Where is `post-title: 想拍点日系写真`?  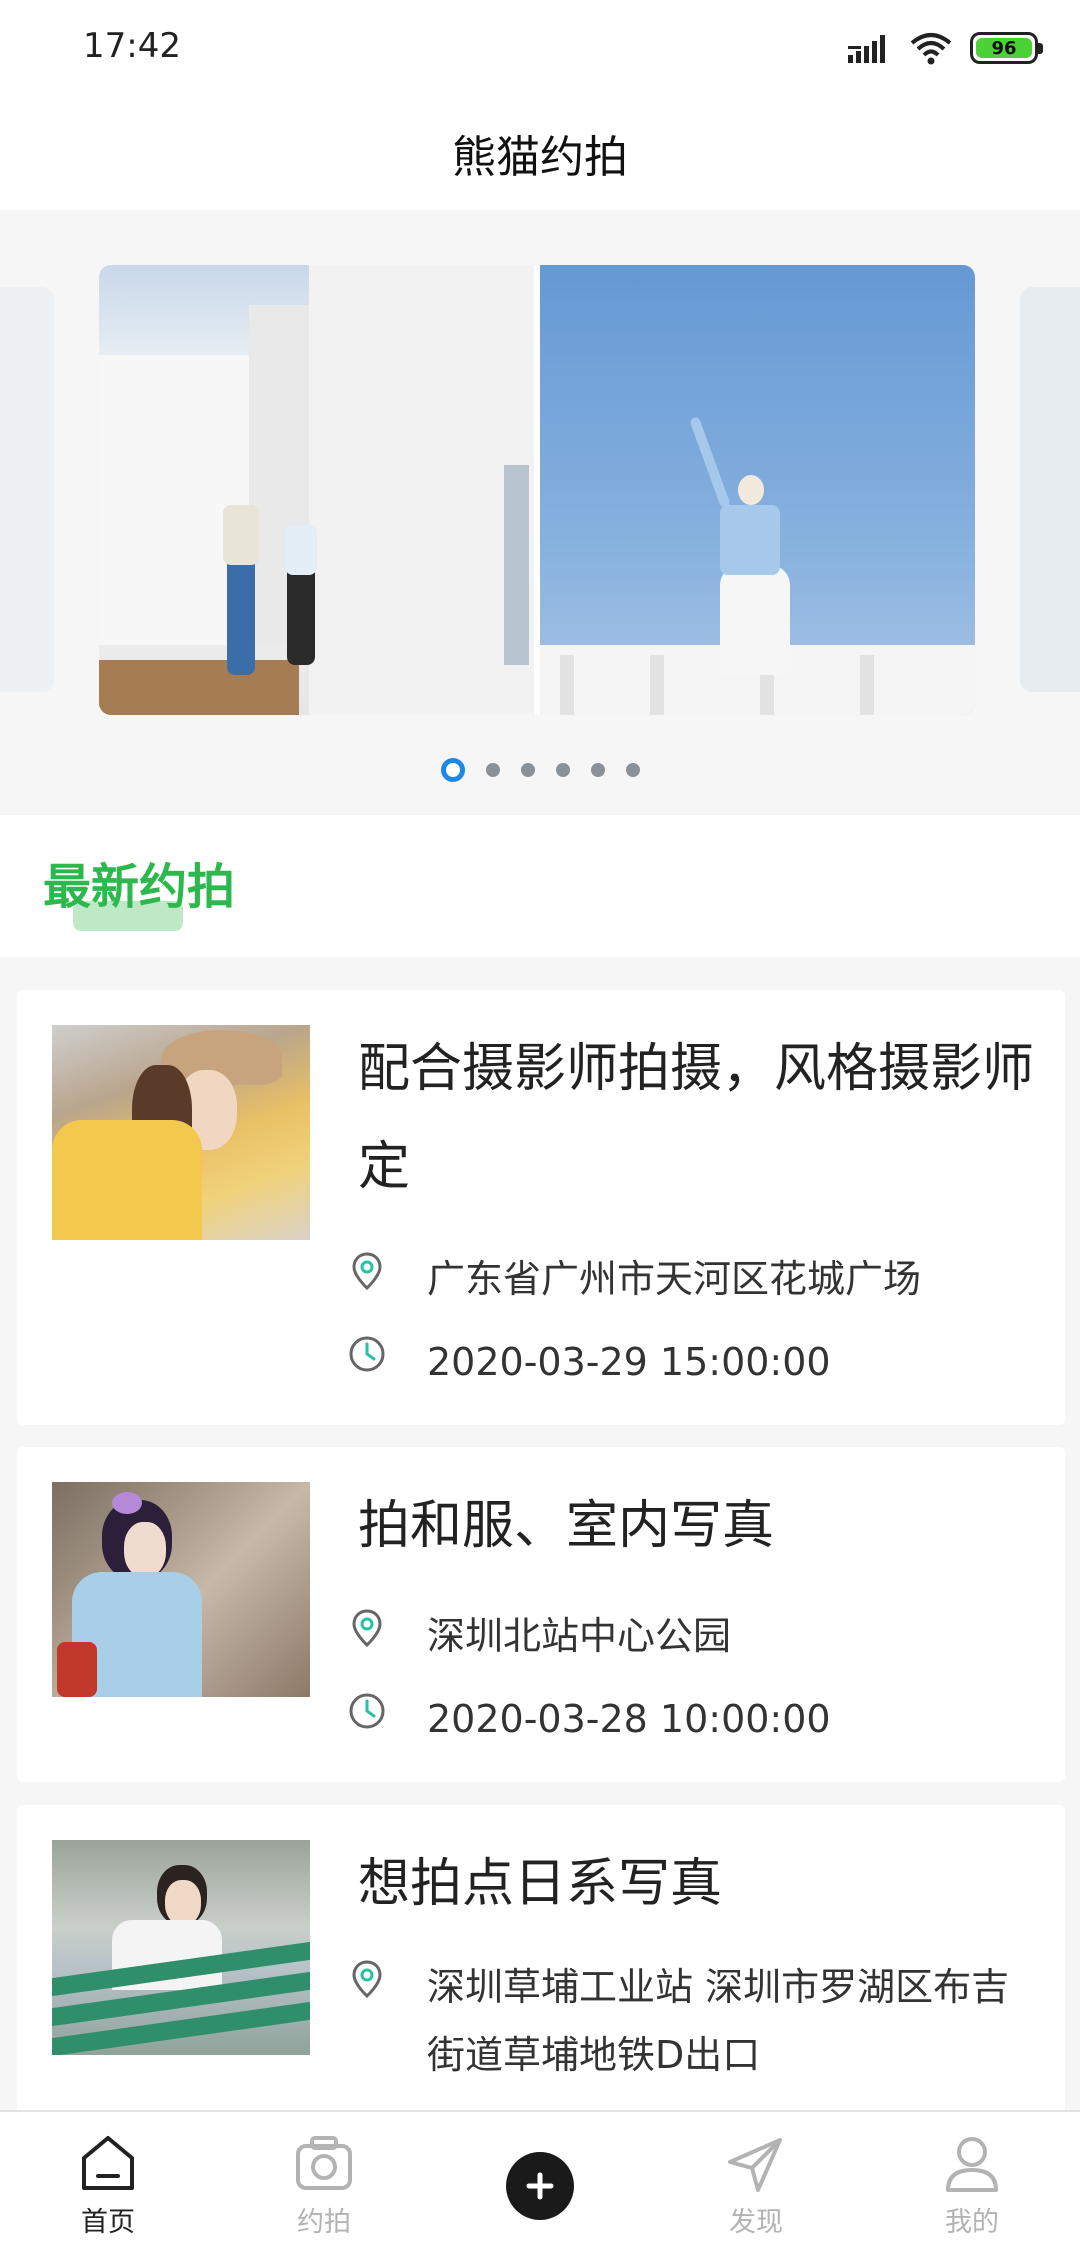 post-title: 想拍点日系写真 is located at coordinates (540, 1884).